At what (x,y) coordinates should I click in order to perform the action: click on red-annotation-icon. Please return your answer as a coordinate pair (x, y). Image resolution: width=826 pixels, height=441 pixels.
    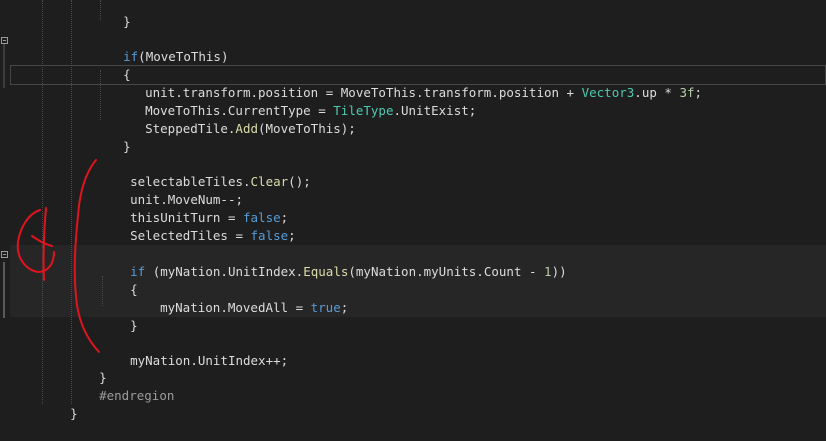
    Looking at the image, I should click on (58, 256).